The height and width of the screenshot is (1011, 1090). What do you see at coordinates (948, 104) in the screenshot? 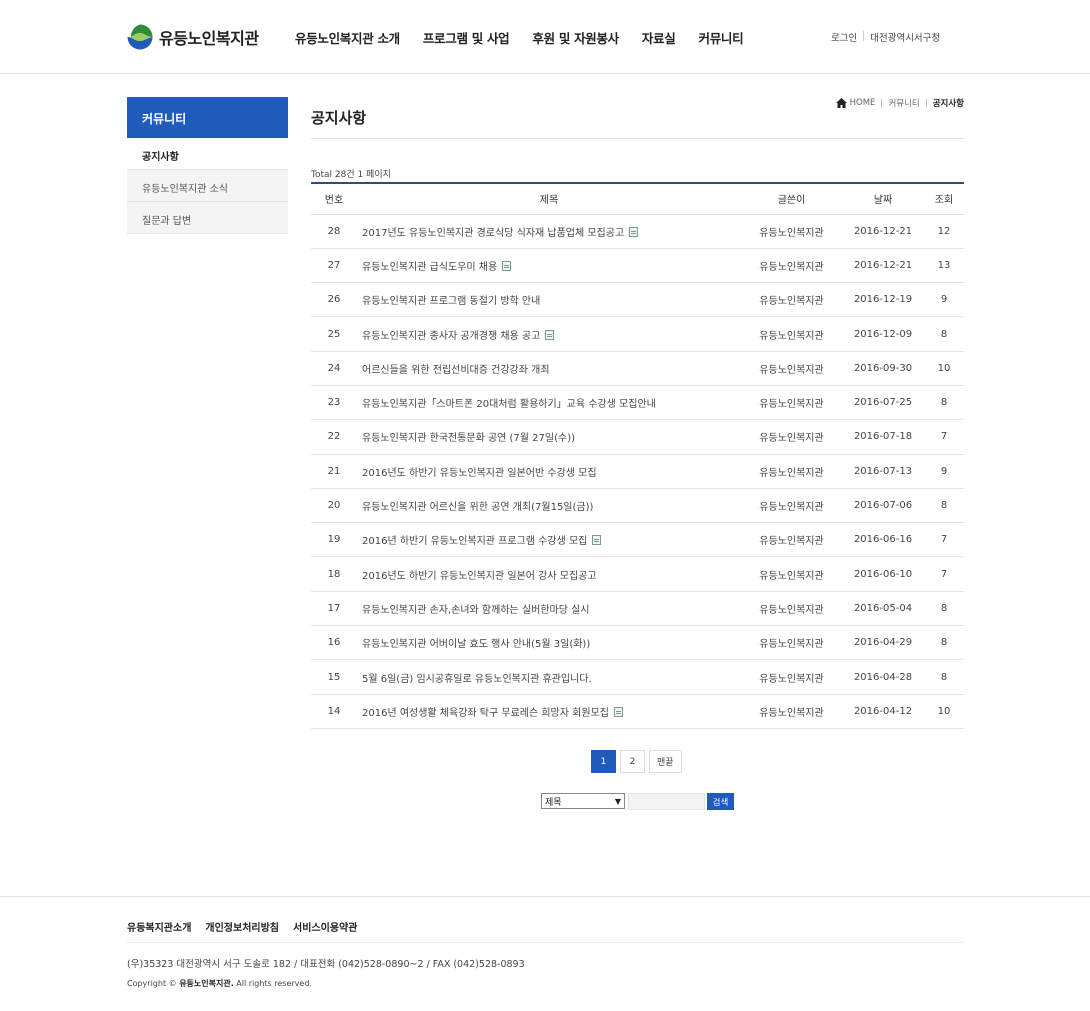
I see `breadcrumb-current: 공지사항` at bounding box center [948, 104].